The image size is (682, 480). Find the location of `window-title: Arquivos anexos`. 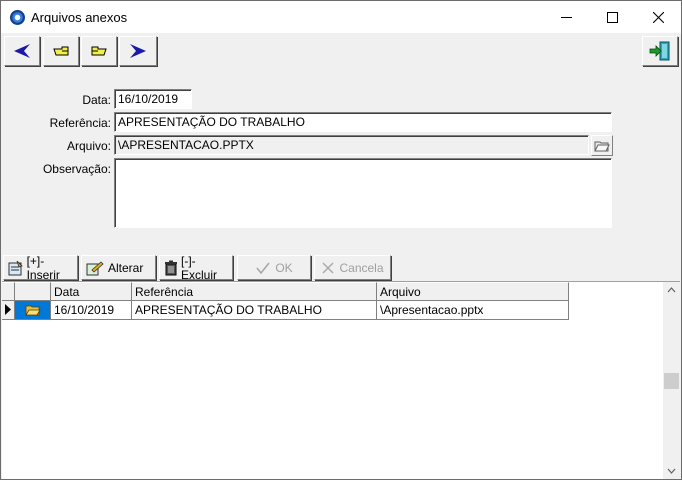

window-title: Arquivos anexos is located at coordinates (79, 17).